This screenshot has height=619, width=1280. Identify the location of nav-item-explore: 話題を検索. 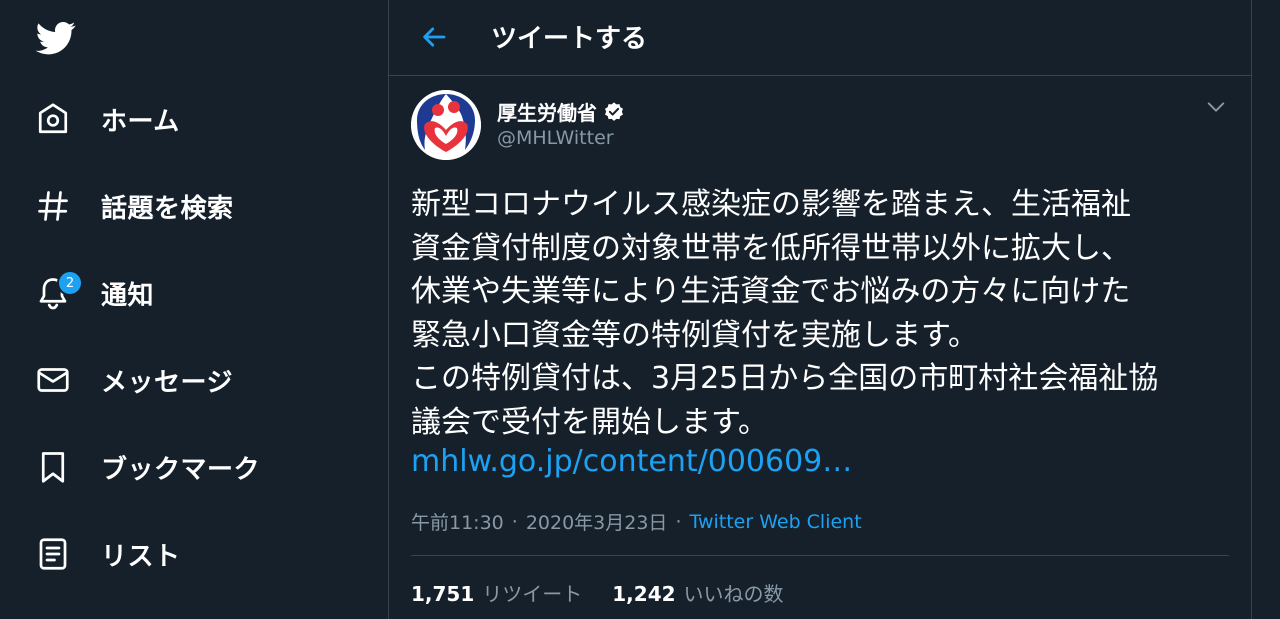
(190, 206).